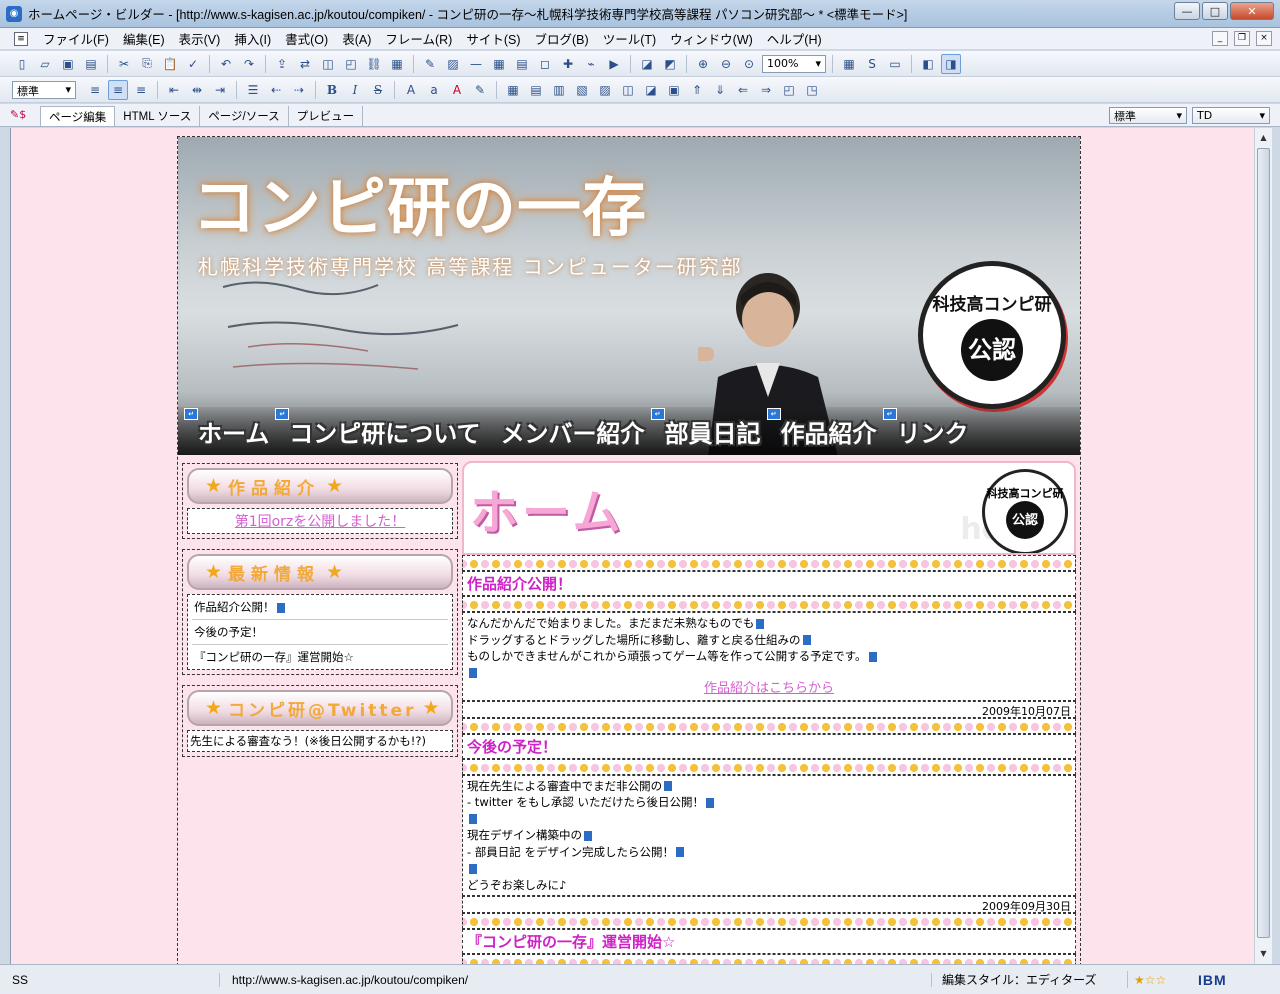 This screenshot has width=1280, height=994. Describe the element at coordinates (651, 90) in the screenshot. I see `cell-split-icon: ◪` at that location.